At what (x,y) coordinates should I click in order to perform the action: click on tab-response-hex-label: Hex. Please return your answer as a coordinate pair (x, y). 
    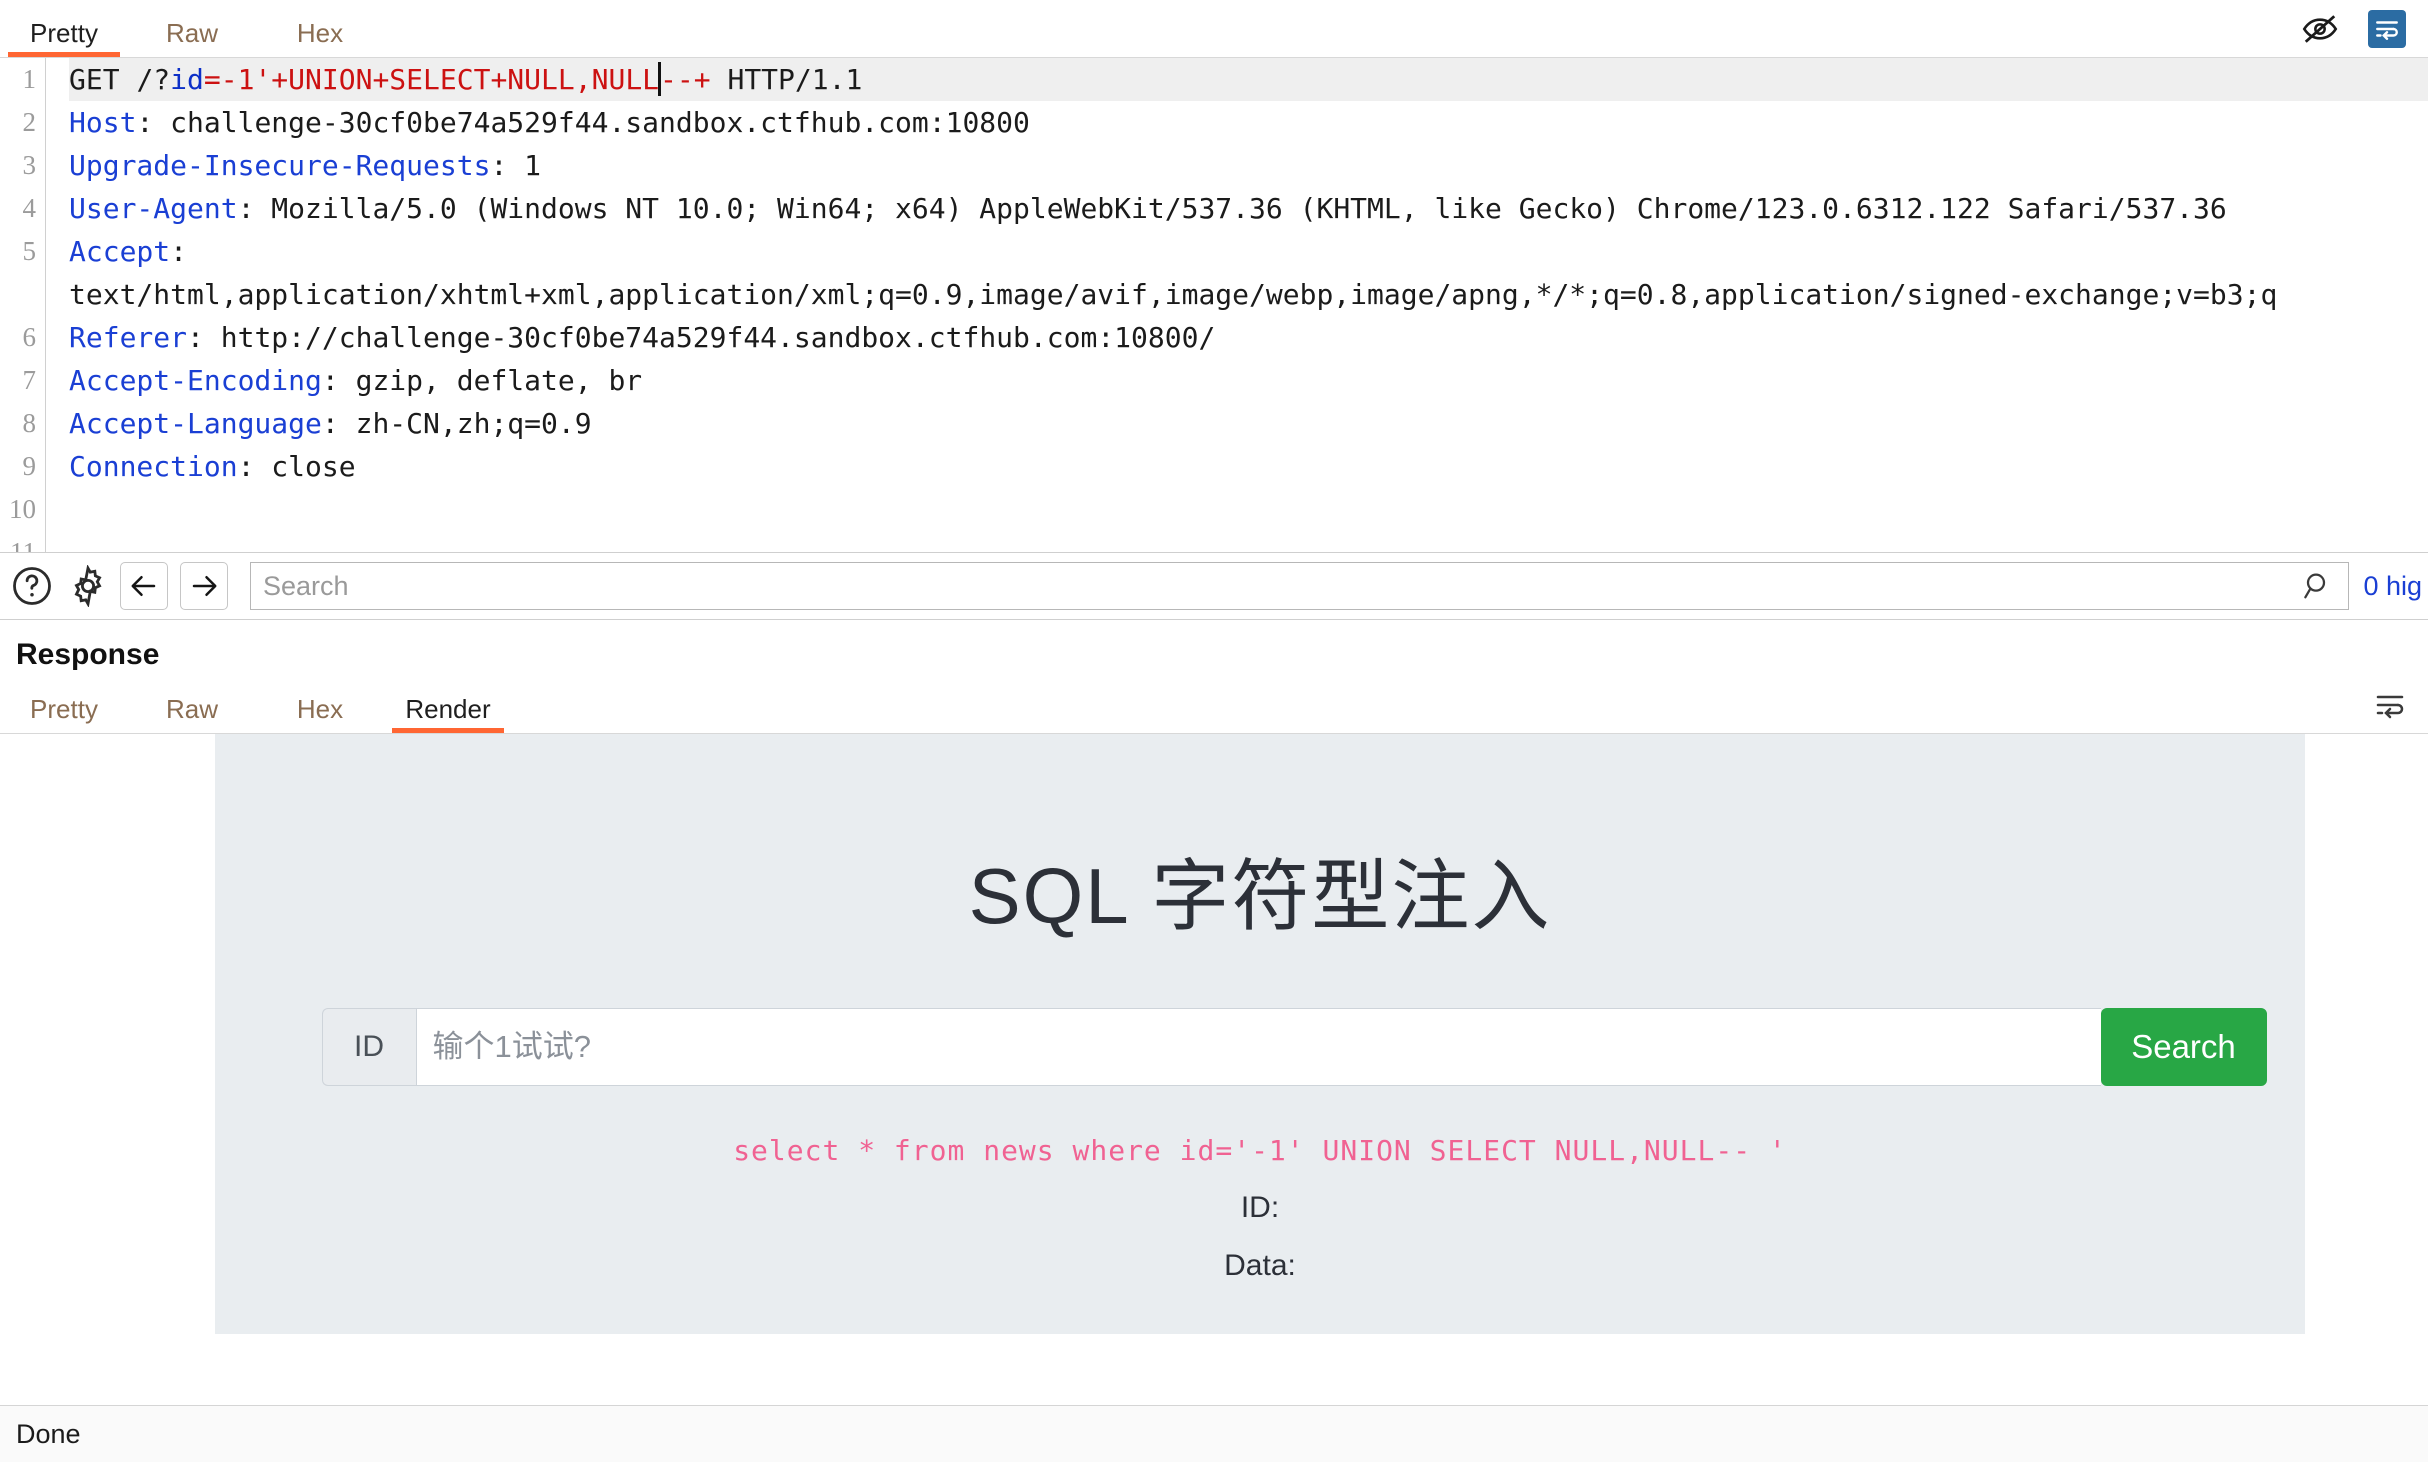
    Looking at the image, I should click on (320, 709).